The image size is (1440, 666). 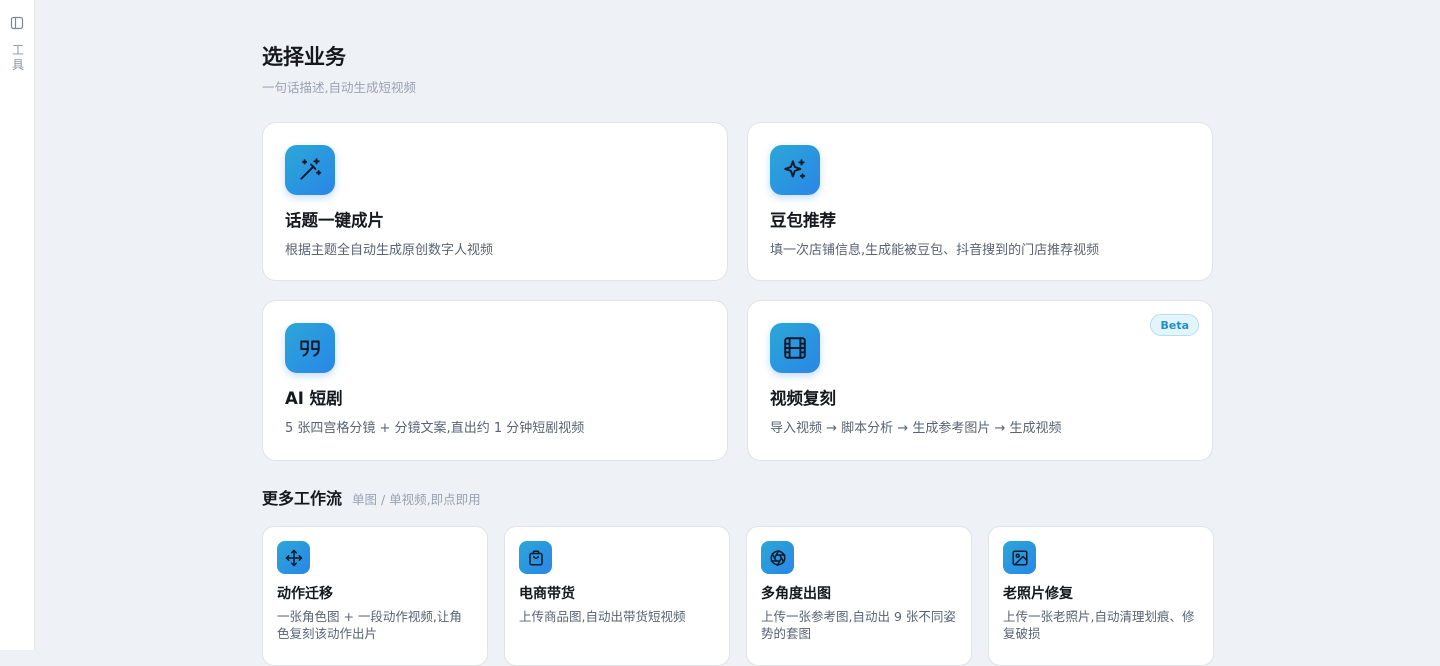 What do you see at coordinates (859, 596) in the screenshot?
I see `workflow-card-multi-angle: 多角度出图 上传一张参考图,自动出 9 张不同姿势的套图` at bounding box center [859, 596].